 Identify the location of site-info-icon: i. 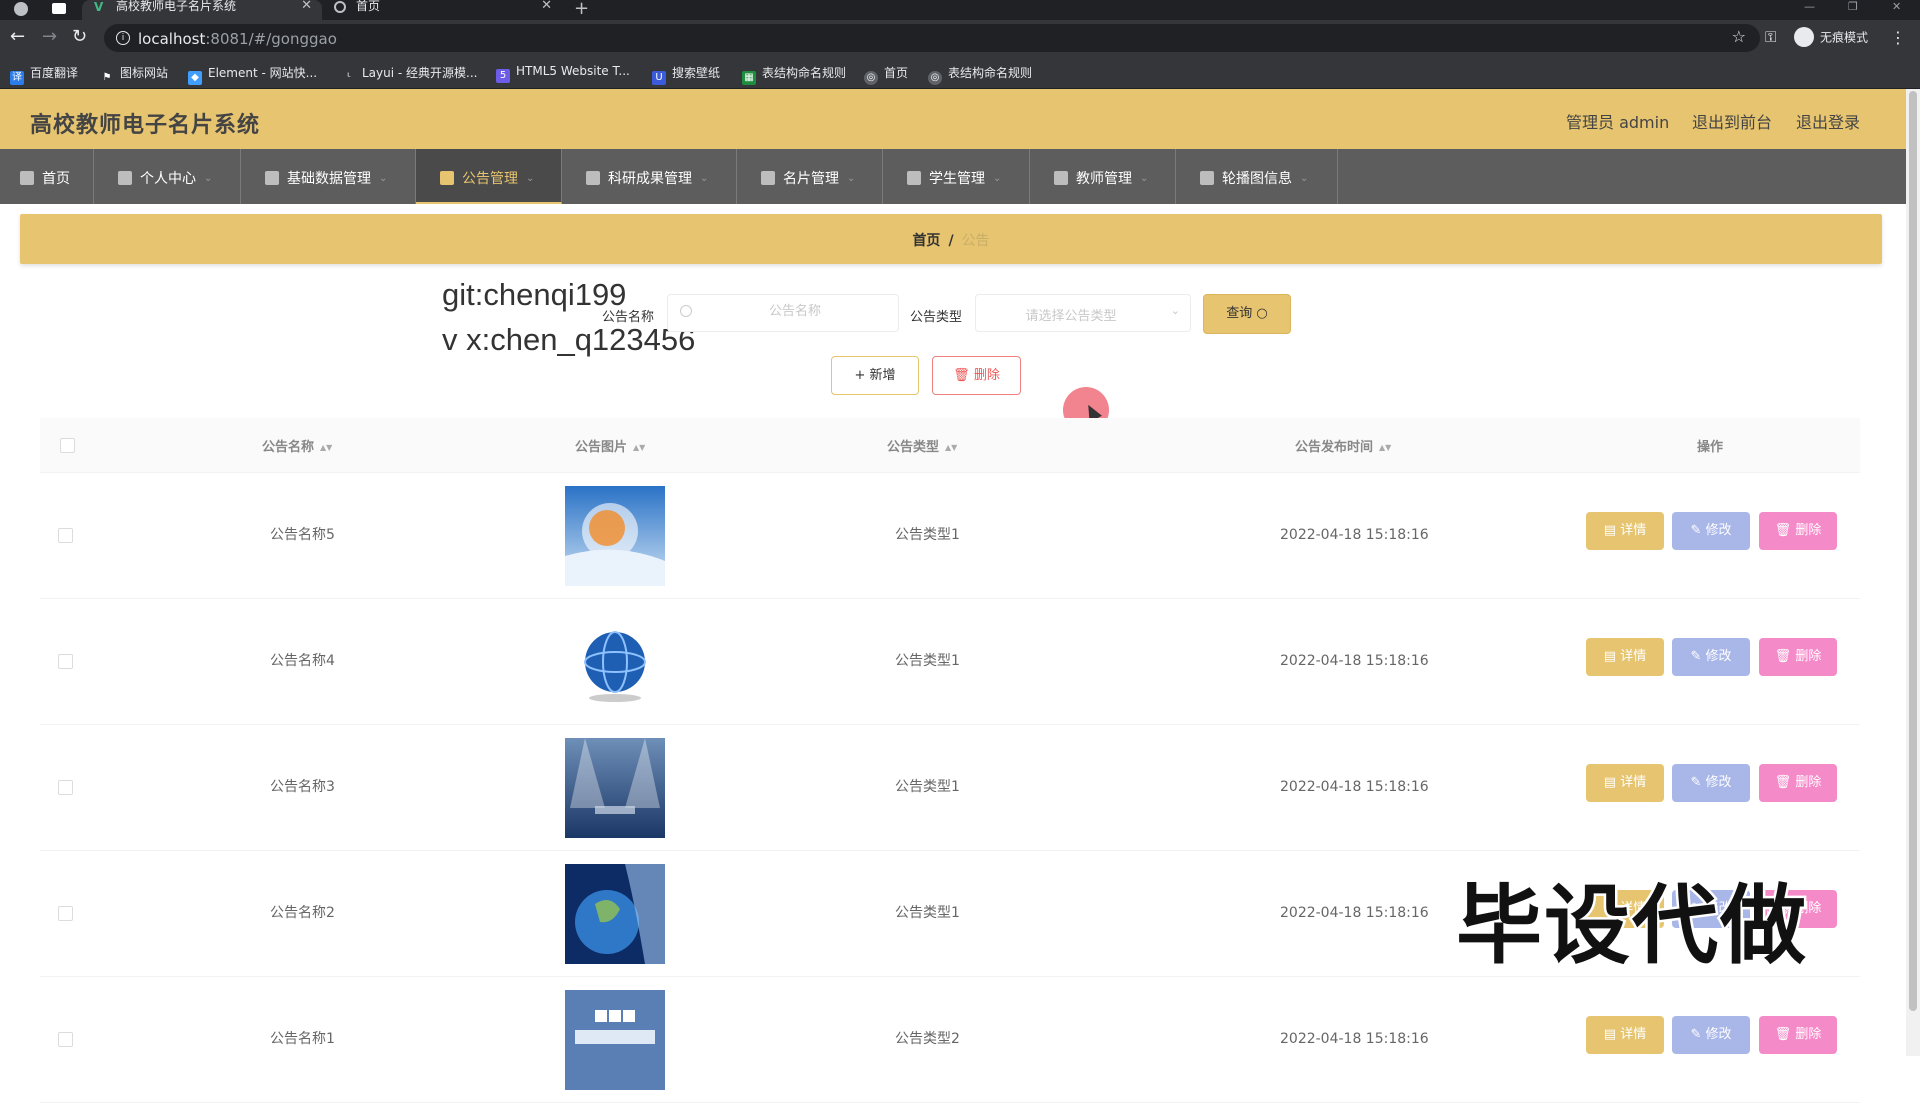
(123, 38).